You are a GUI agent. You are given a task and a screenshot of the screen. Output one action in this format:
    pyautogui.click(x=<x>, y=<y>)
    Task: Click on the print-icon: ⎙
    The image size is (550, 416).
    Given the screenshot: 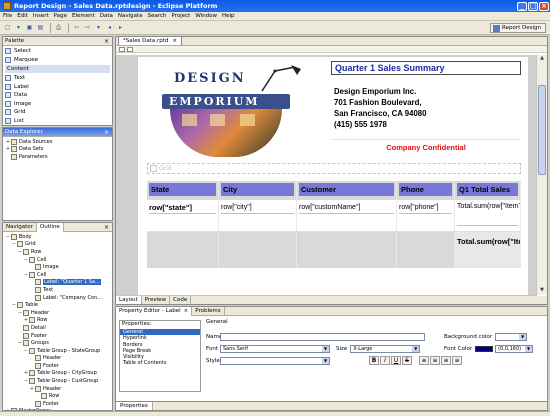 What is the action you would take?
    pyautogui.click(x=58, y=27)
    